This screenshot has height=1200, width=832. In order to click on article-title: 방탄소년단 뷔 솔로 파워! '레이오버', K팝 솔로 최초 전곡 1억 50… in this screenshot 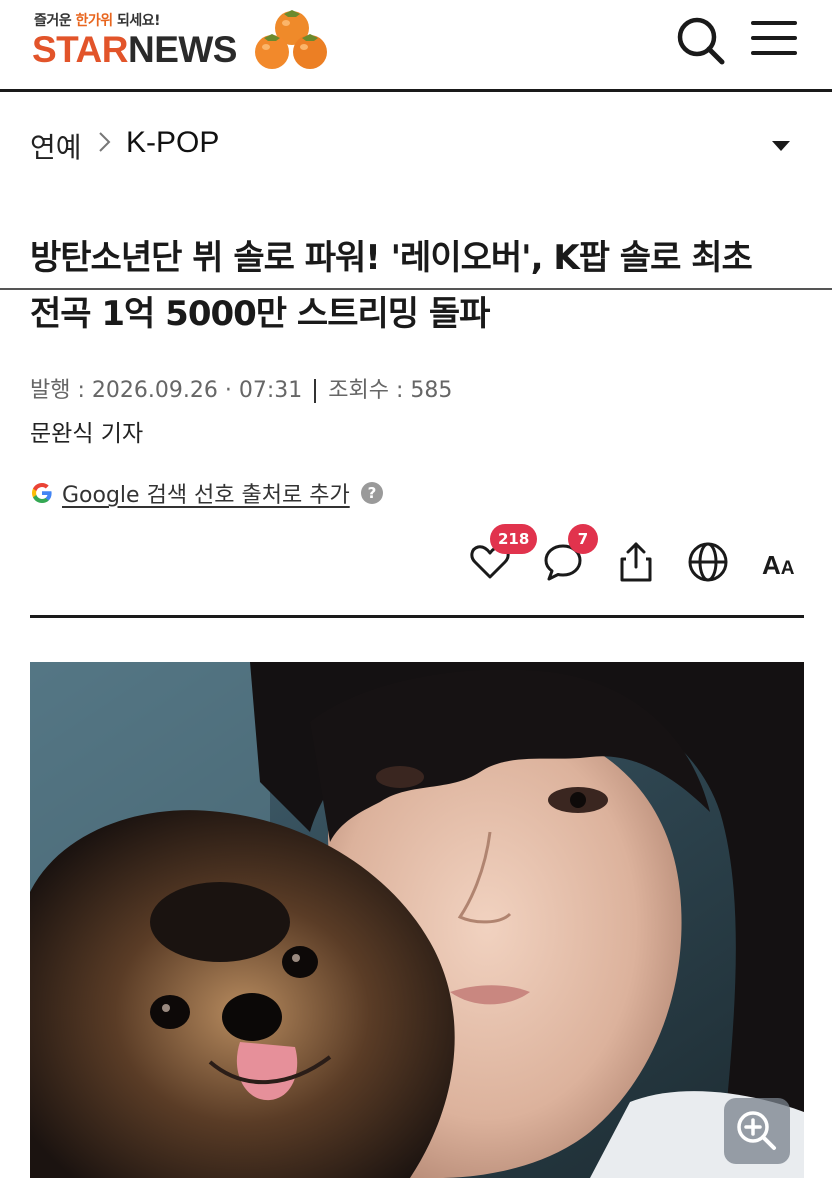, I will do `click(420, 286)`.